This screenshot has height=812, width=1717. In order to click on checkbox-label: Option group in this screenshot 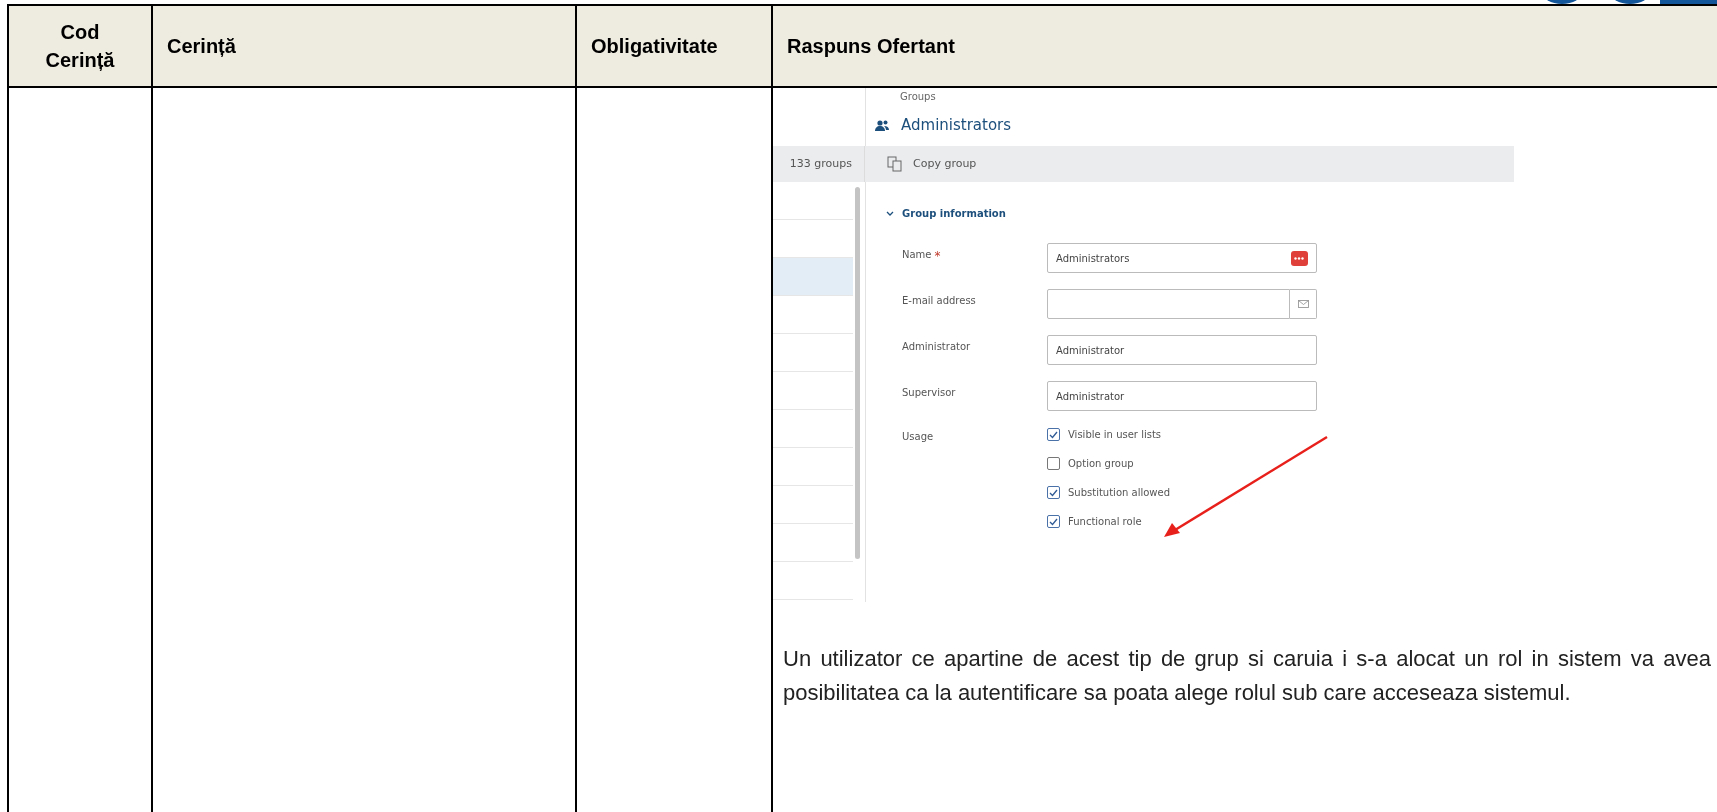, I will do `click(1101, 464)`.